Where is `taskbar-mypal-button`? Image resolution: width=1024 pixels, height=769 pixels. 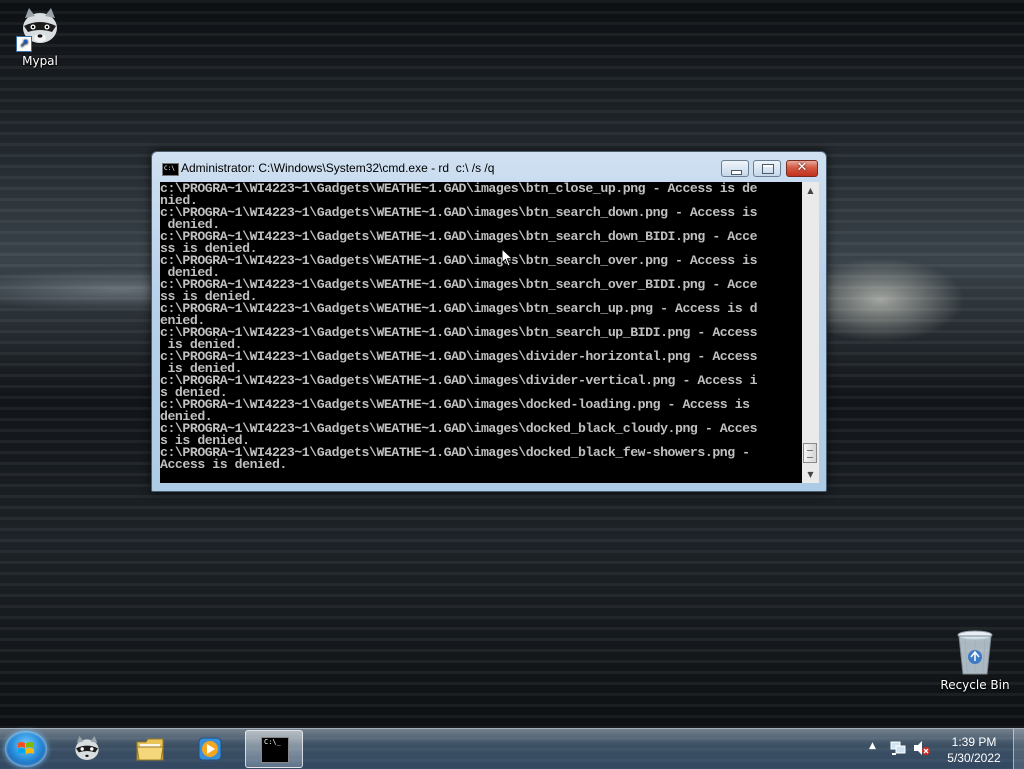
taskbar-mypal-button is located at coordinates (87, 749).